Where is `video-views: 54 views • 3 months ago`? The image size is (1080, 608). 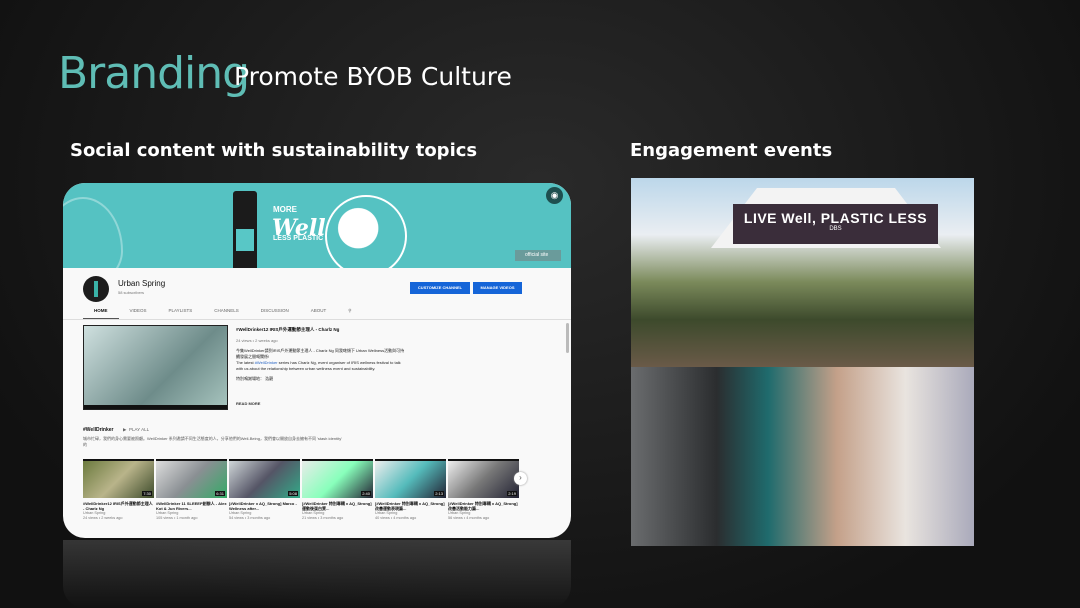 video-views: 54 views • 3 months ago is located at coordinates (250, 518).